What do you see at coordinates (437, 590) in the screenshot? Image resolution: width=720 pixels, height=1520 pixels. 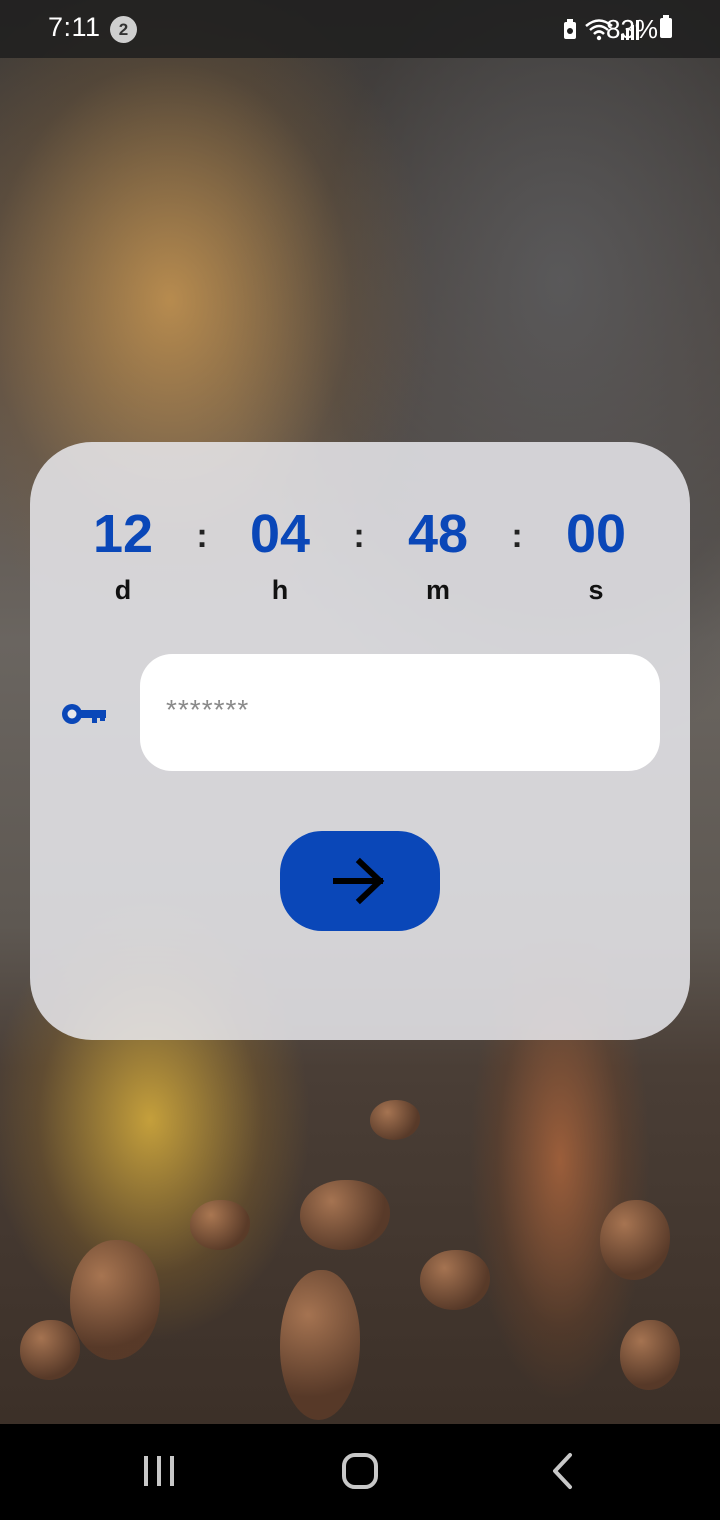 I see `countdown-minutes-label: m` at bounding box center [437, 590].